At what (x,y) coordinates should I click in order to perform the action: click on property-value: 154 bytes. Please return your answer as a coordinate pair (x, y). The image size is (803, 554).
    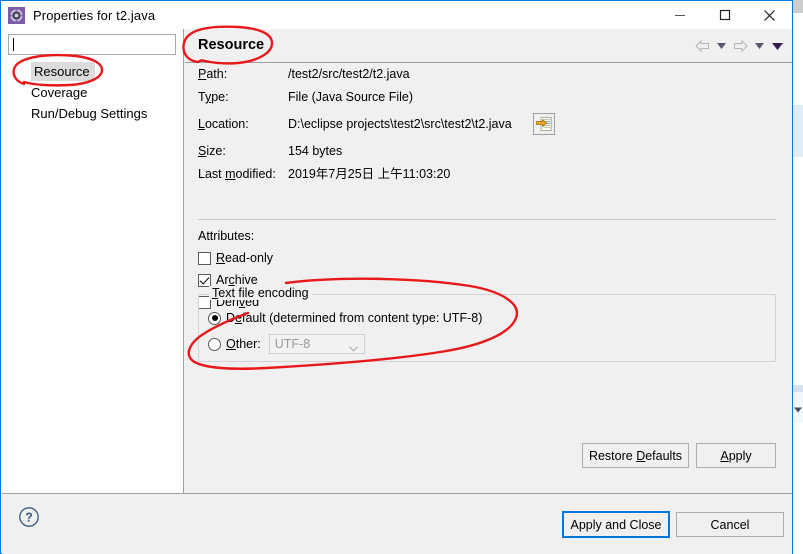
    Looking at the image, I should click on (315, 151).